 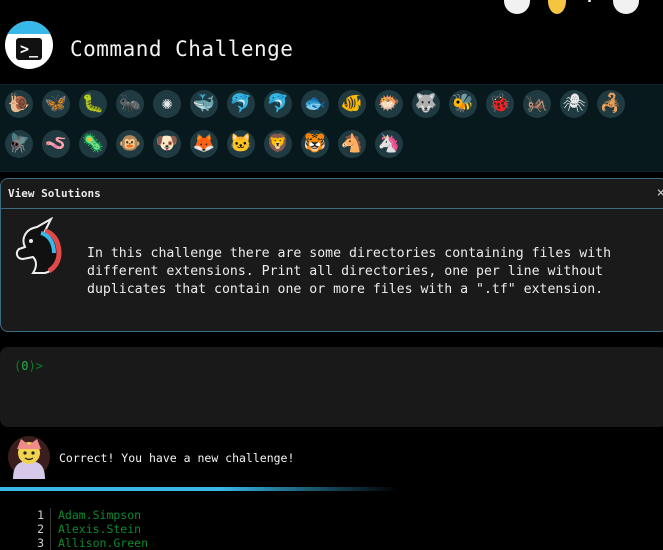 What do you see at coordinates (54, 193) in the screenshot?
I see `view-solutions-label: View Solutions` at bounding box center [54, 193].